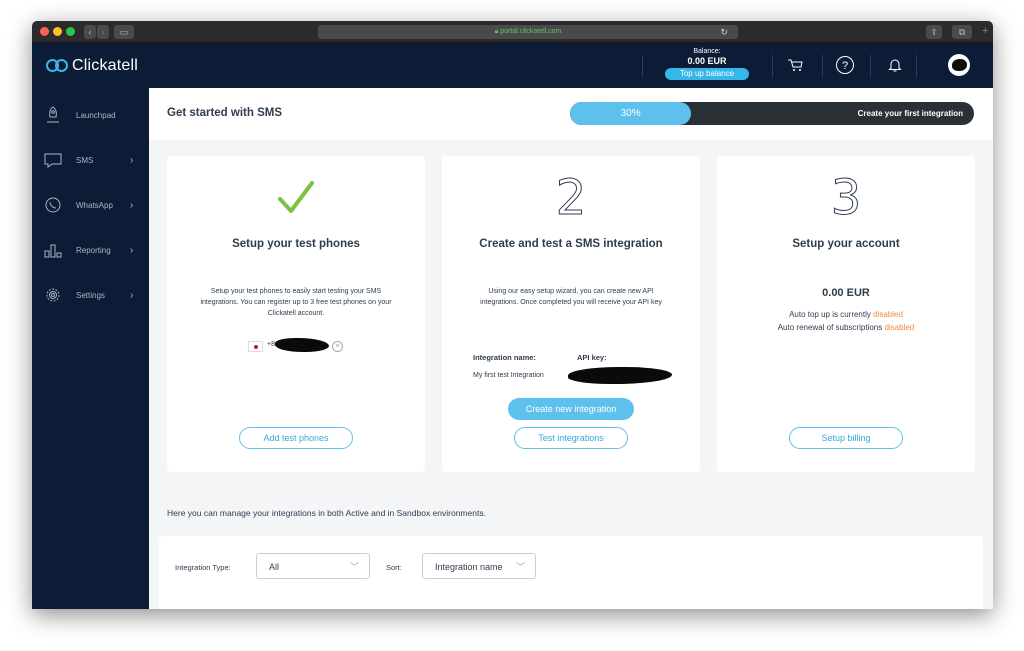  What do you see at coordinates (53, 160) in the screenshot?
I see `chat-bubble-icon` at bounding box center [53, 160].